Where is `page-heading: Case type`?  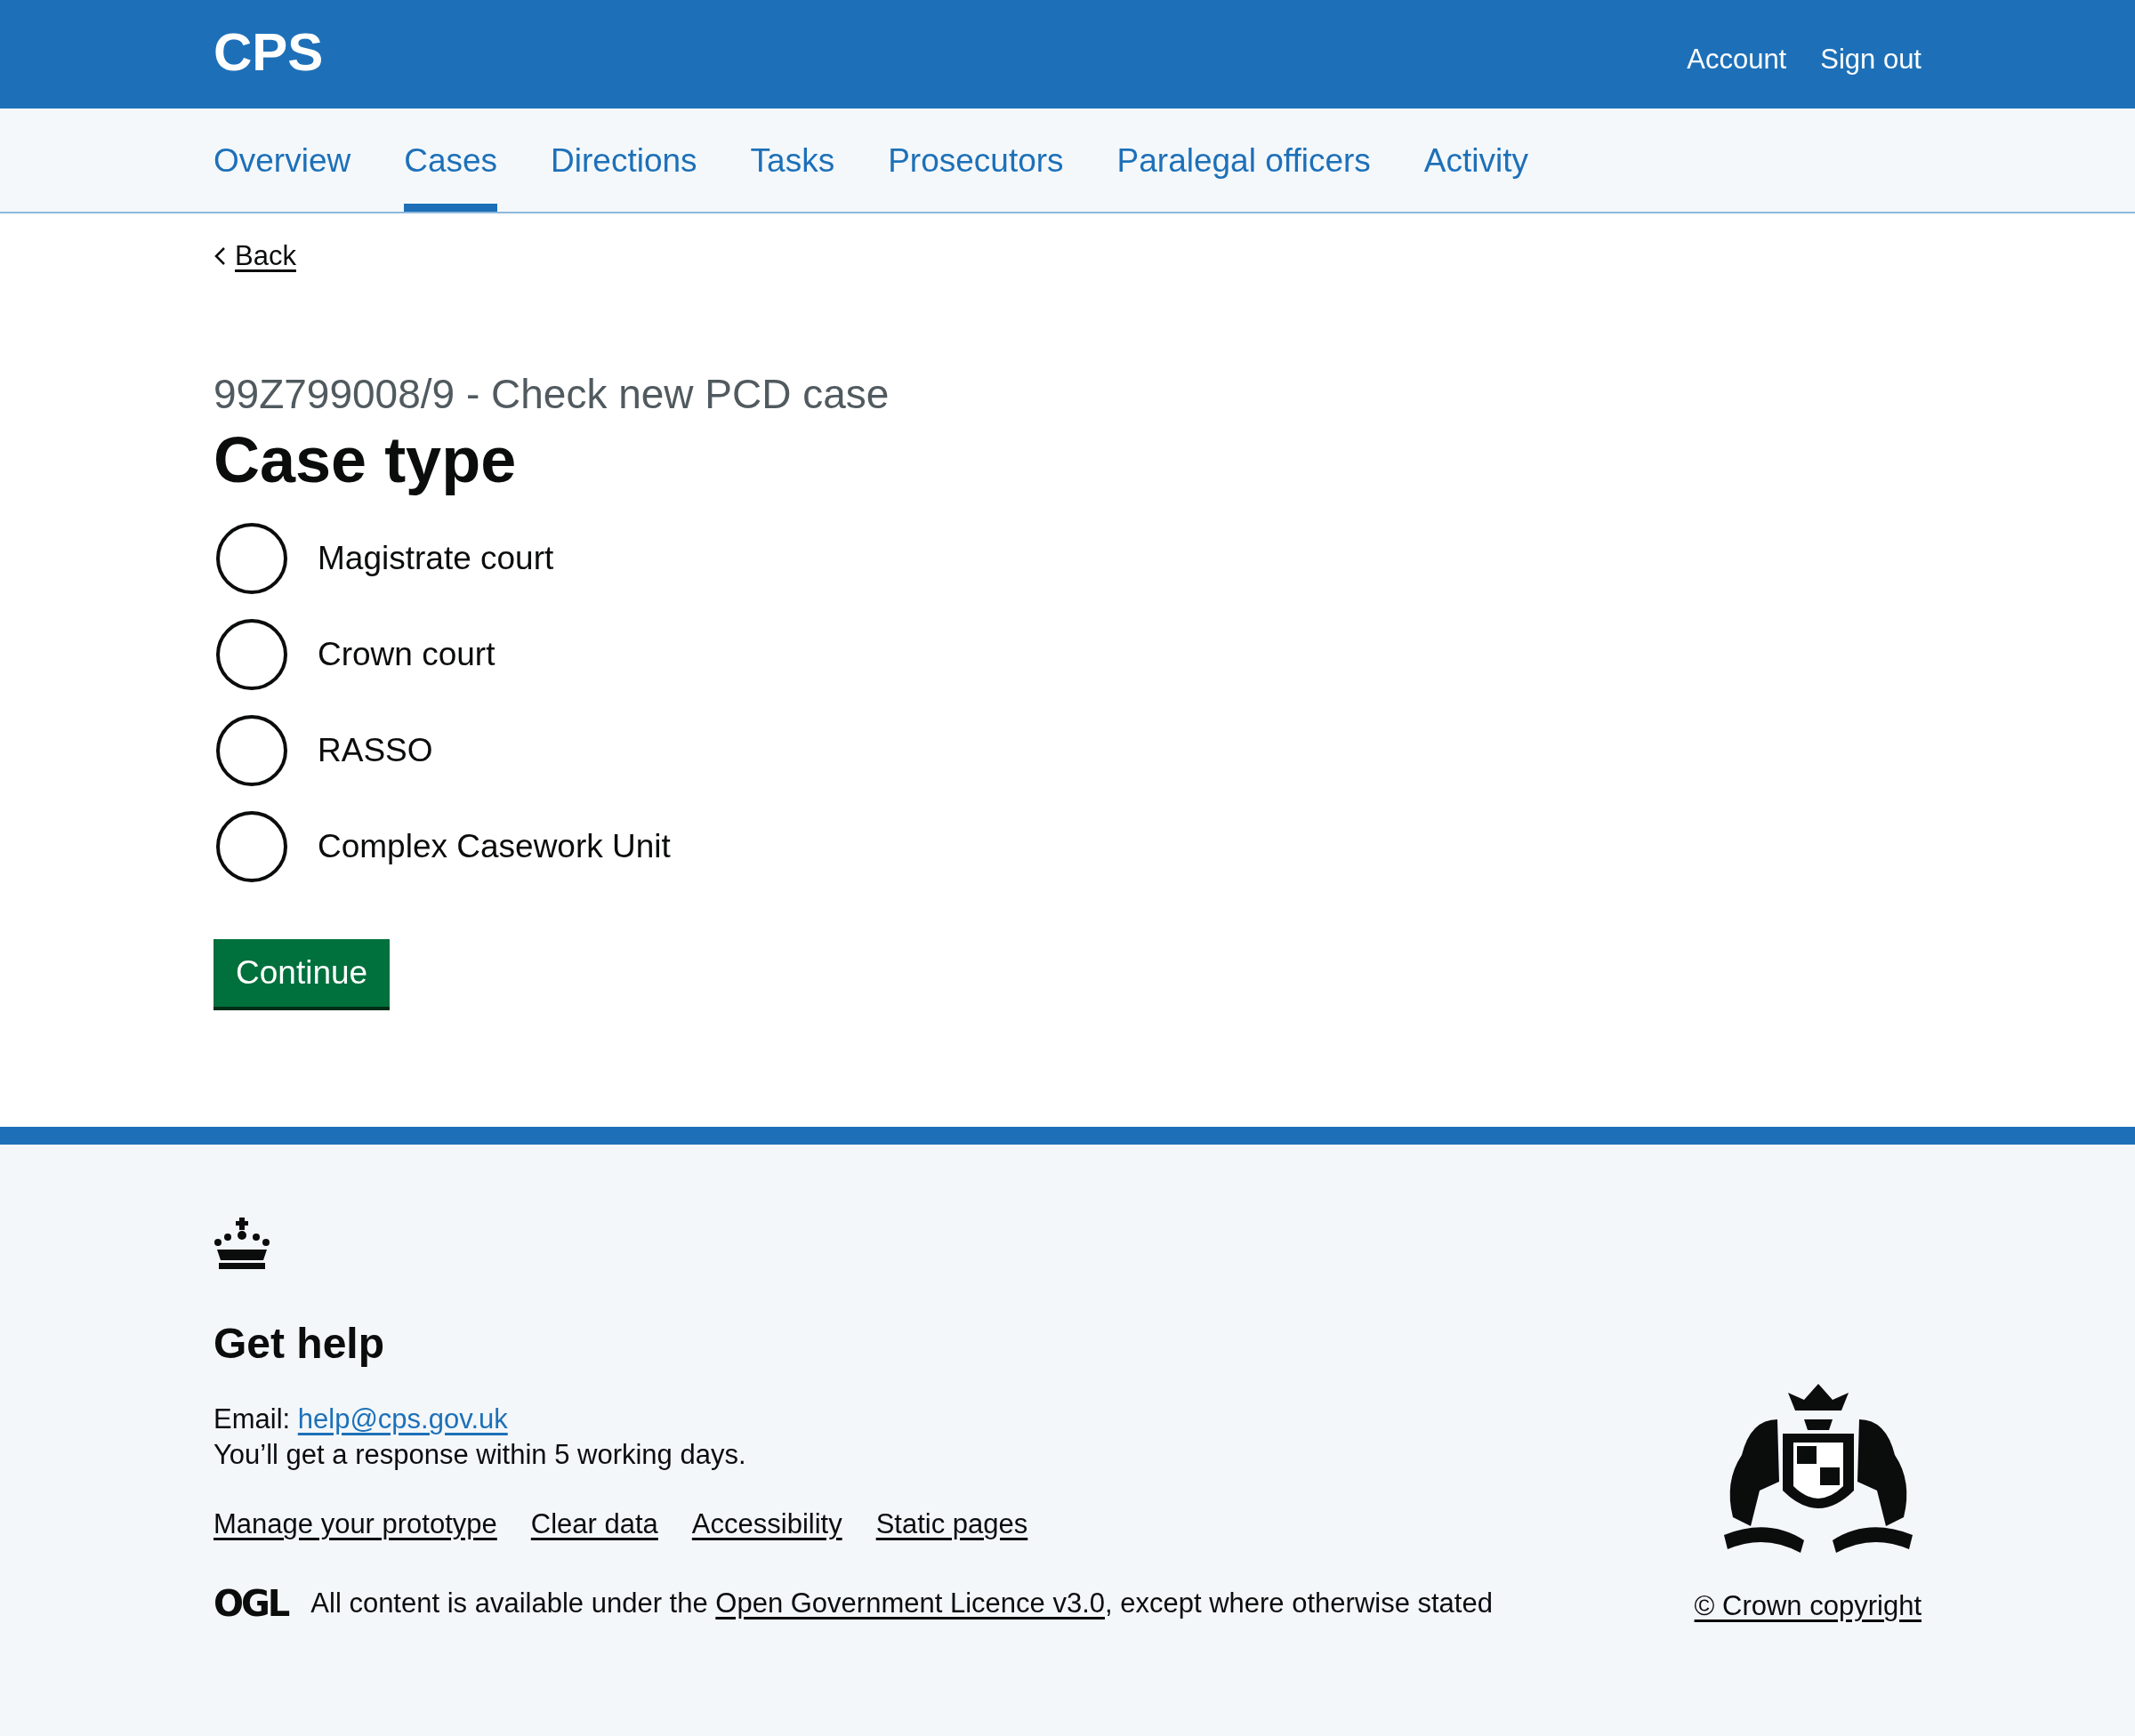 page-heading: Case type is located at coordinates (366, 460).